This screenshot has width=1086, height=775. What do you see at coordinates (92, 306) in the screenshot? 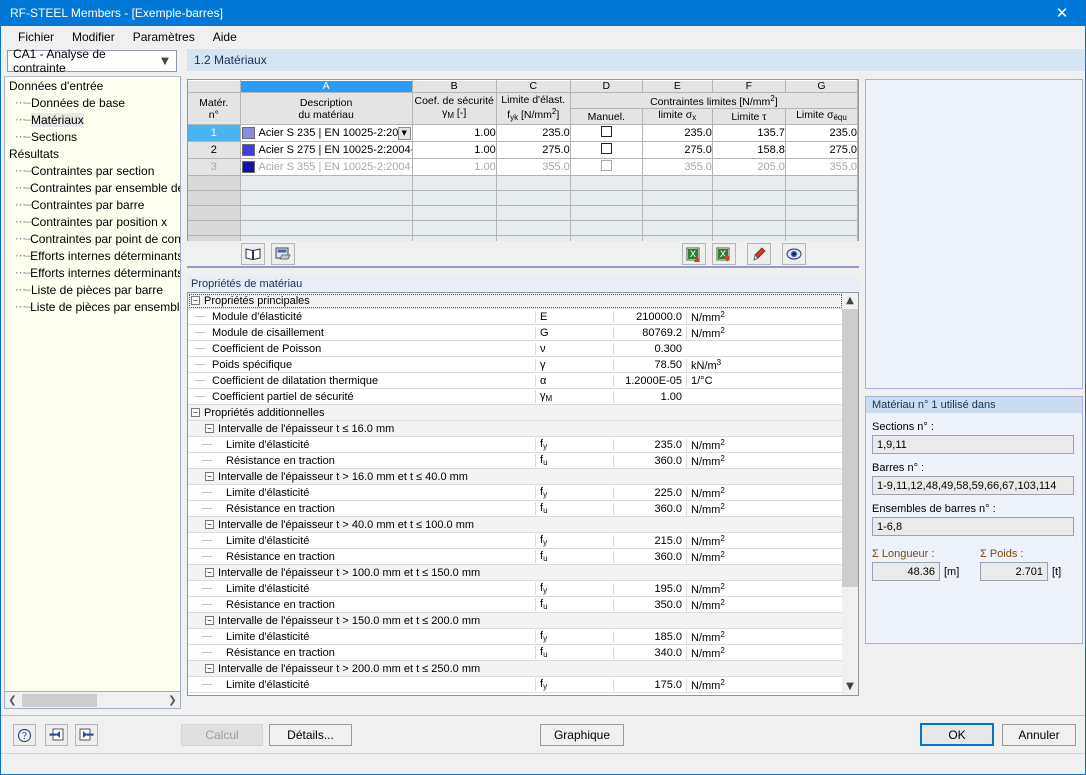
I see `sidebar-item-13: ⋯‒Liste de pièces par ensemble de barres` at bounding box center [92, 306].